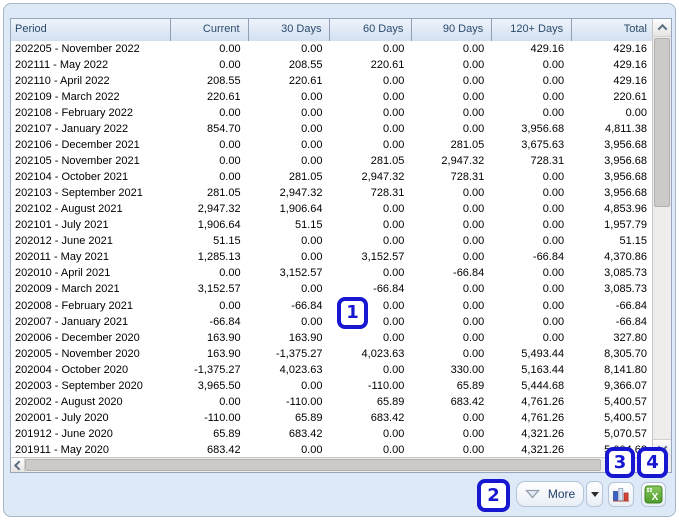  I want to click on cell-total: 3,956.68, so click(625, 193).